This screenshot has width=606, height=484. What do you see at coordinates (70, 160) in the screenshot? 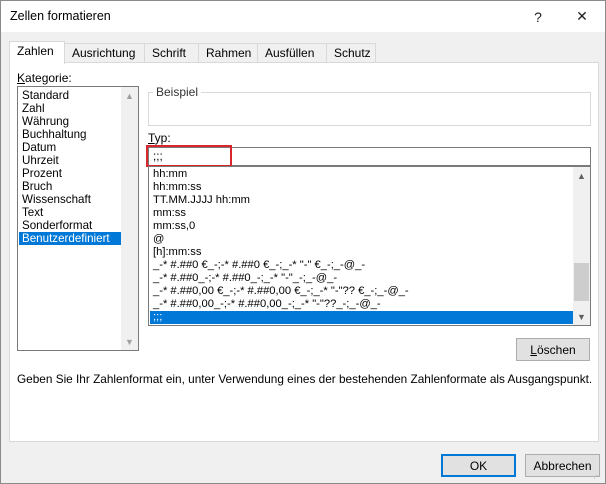
I see `category-item-uhrzeit: Uhrzeit` at bounding box center [70, 160].